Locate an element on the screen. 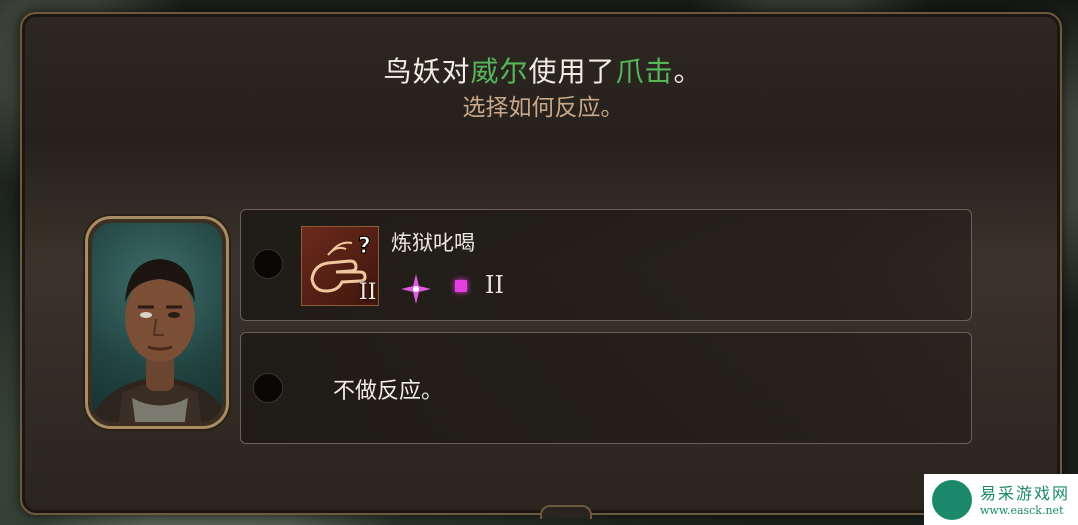  skill-name: 炼狱叱喝 is located at coordinates (433, 243).